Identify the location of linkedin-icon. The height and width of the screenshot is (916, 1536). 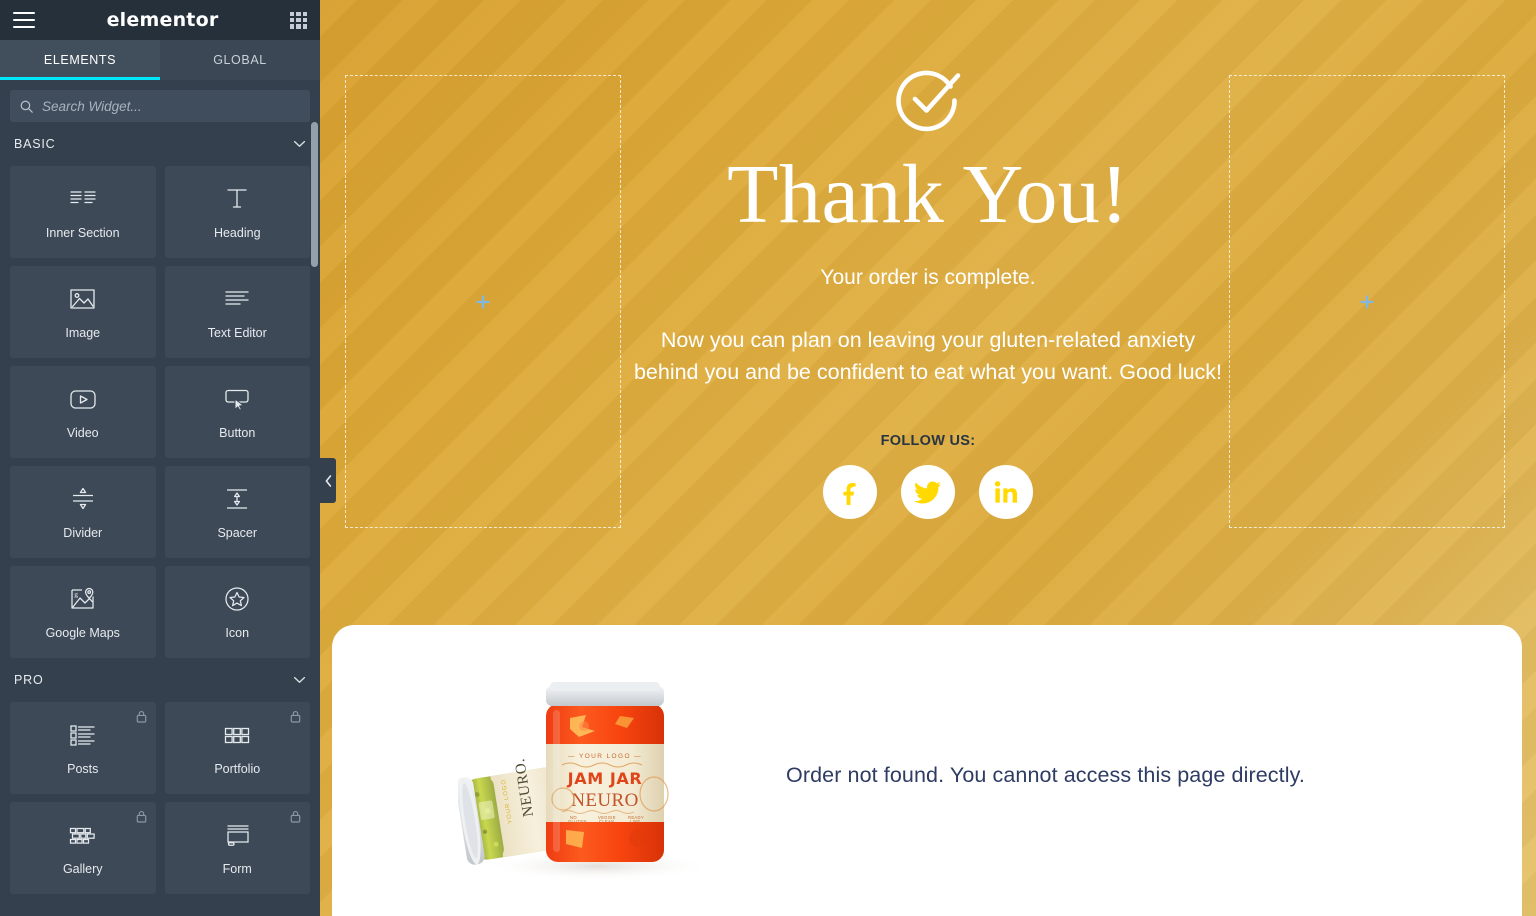
(1005, 491).